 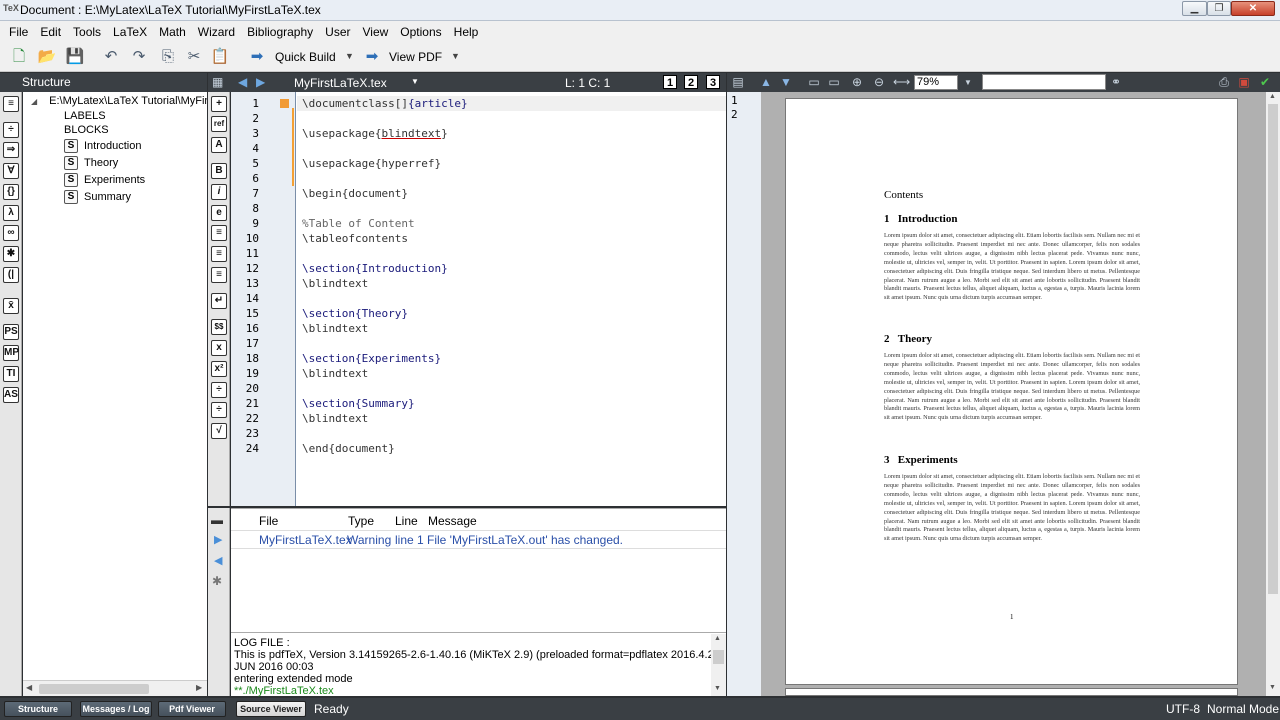 I want to click on subscript-icon: x, so click(x=219, y=348).